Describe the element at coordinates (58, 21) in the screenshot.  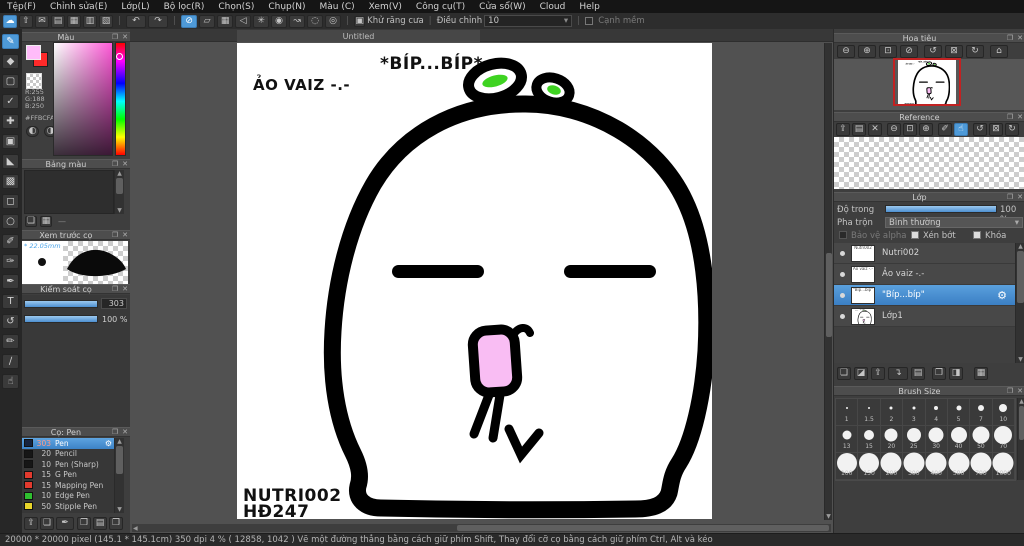
I see `display-icon: ▤` at that location.